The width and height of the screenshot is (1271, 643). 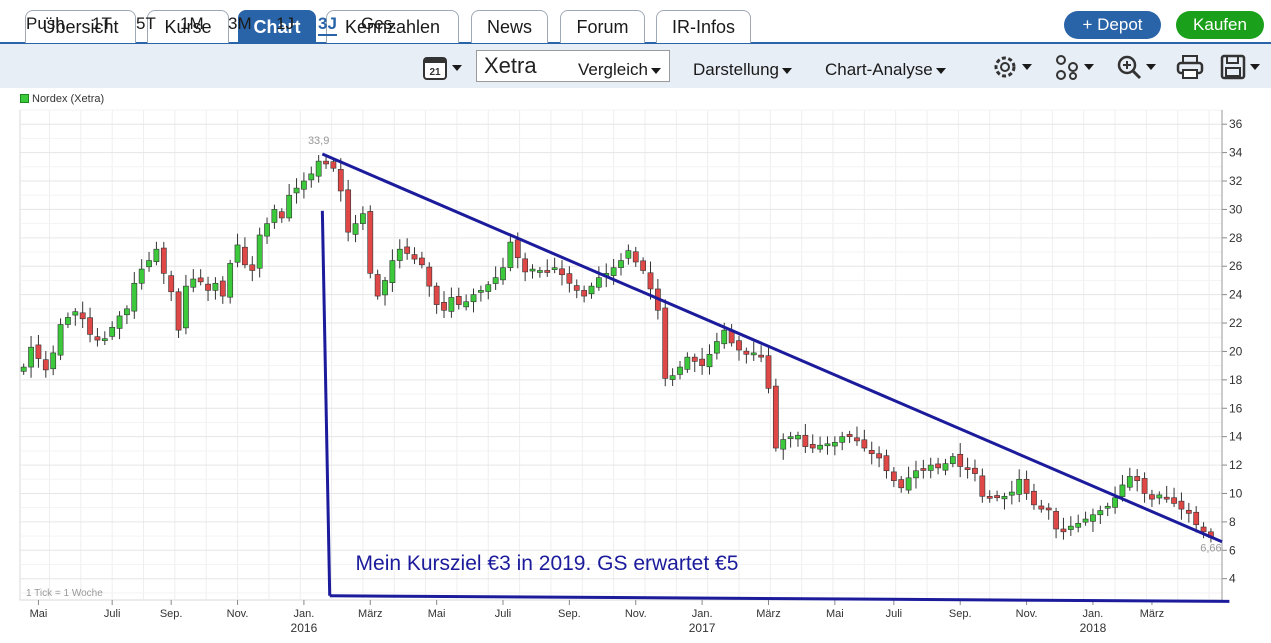 What do you see at coordinates (1236, 380) in the screenshot?
I see `y-tick-label: 18` at bounding box center [1236, 380].